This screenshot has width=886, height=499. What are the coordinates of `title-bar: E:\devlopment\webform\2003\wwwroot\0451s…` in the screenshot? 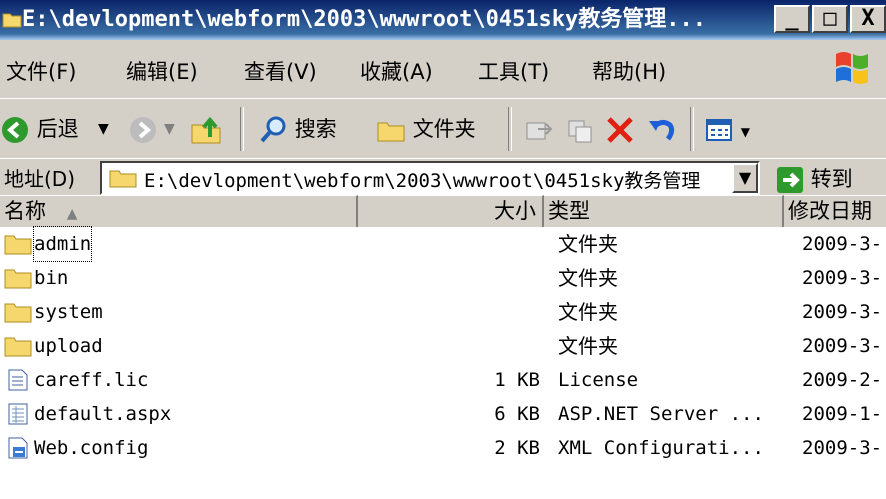 It's located at (443, 20).